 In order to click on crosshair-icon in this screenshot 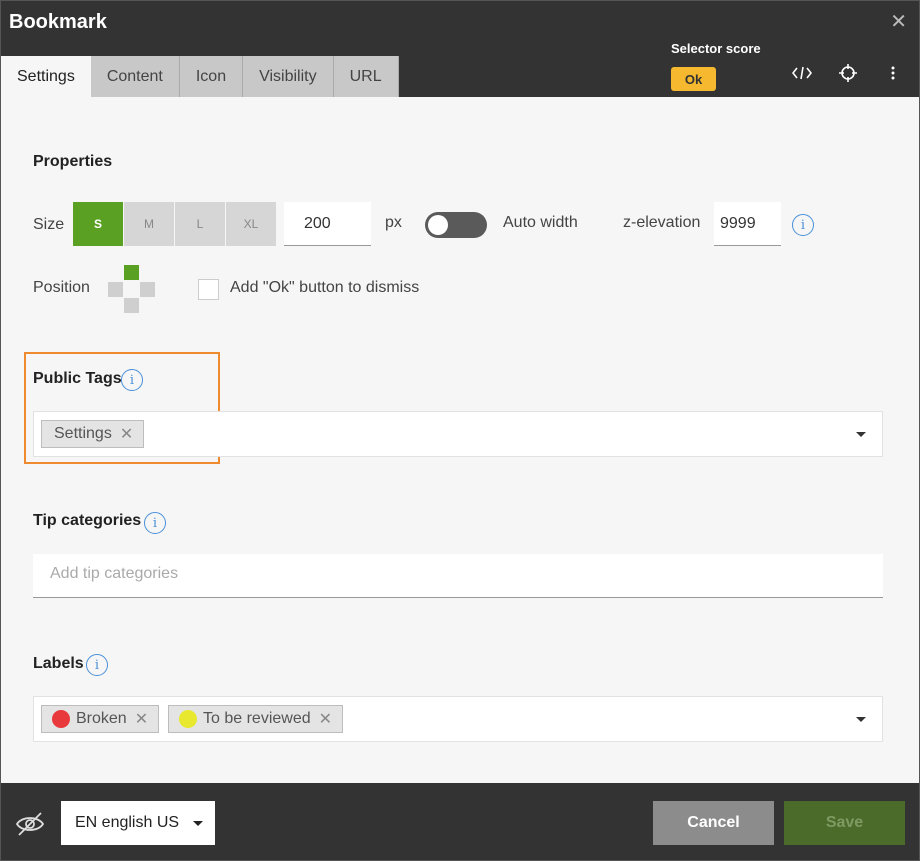, I will do `click(848, 73)`.